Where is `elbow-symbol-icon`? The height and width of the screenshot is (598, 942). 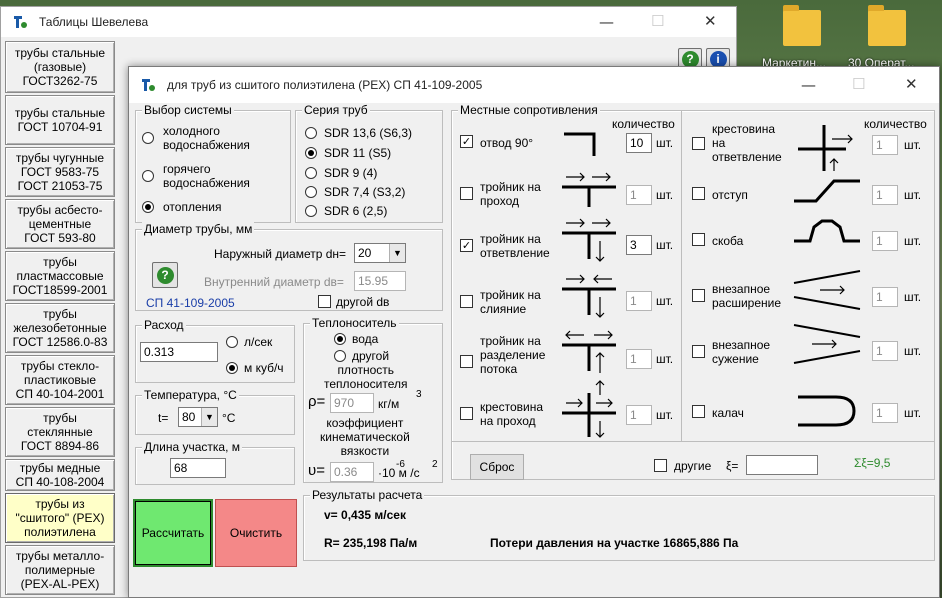
elbow-symbol-icon is located at coordinates (580, 144).